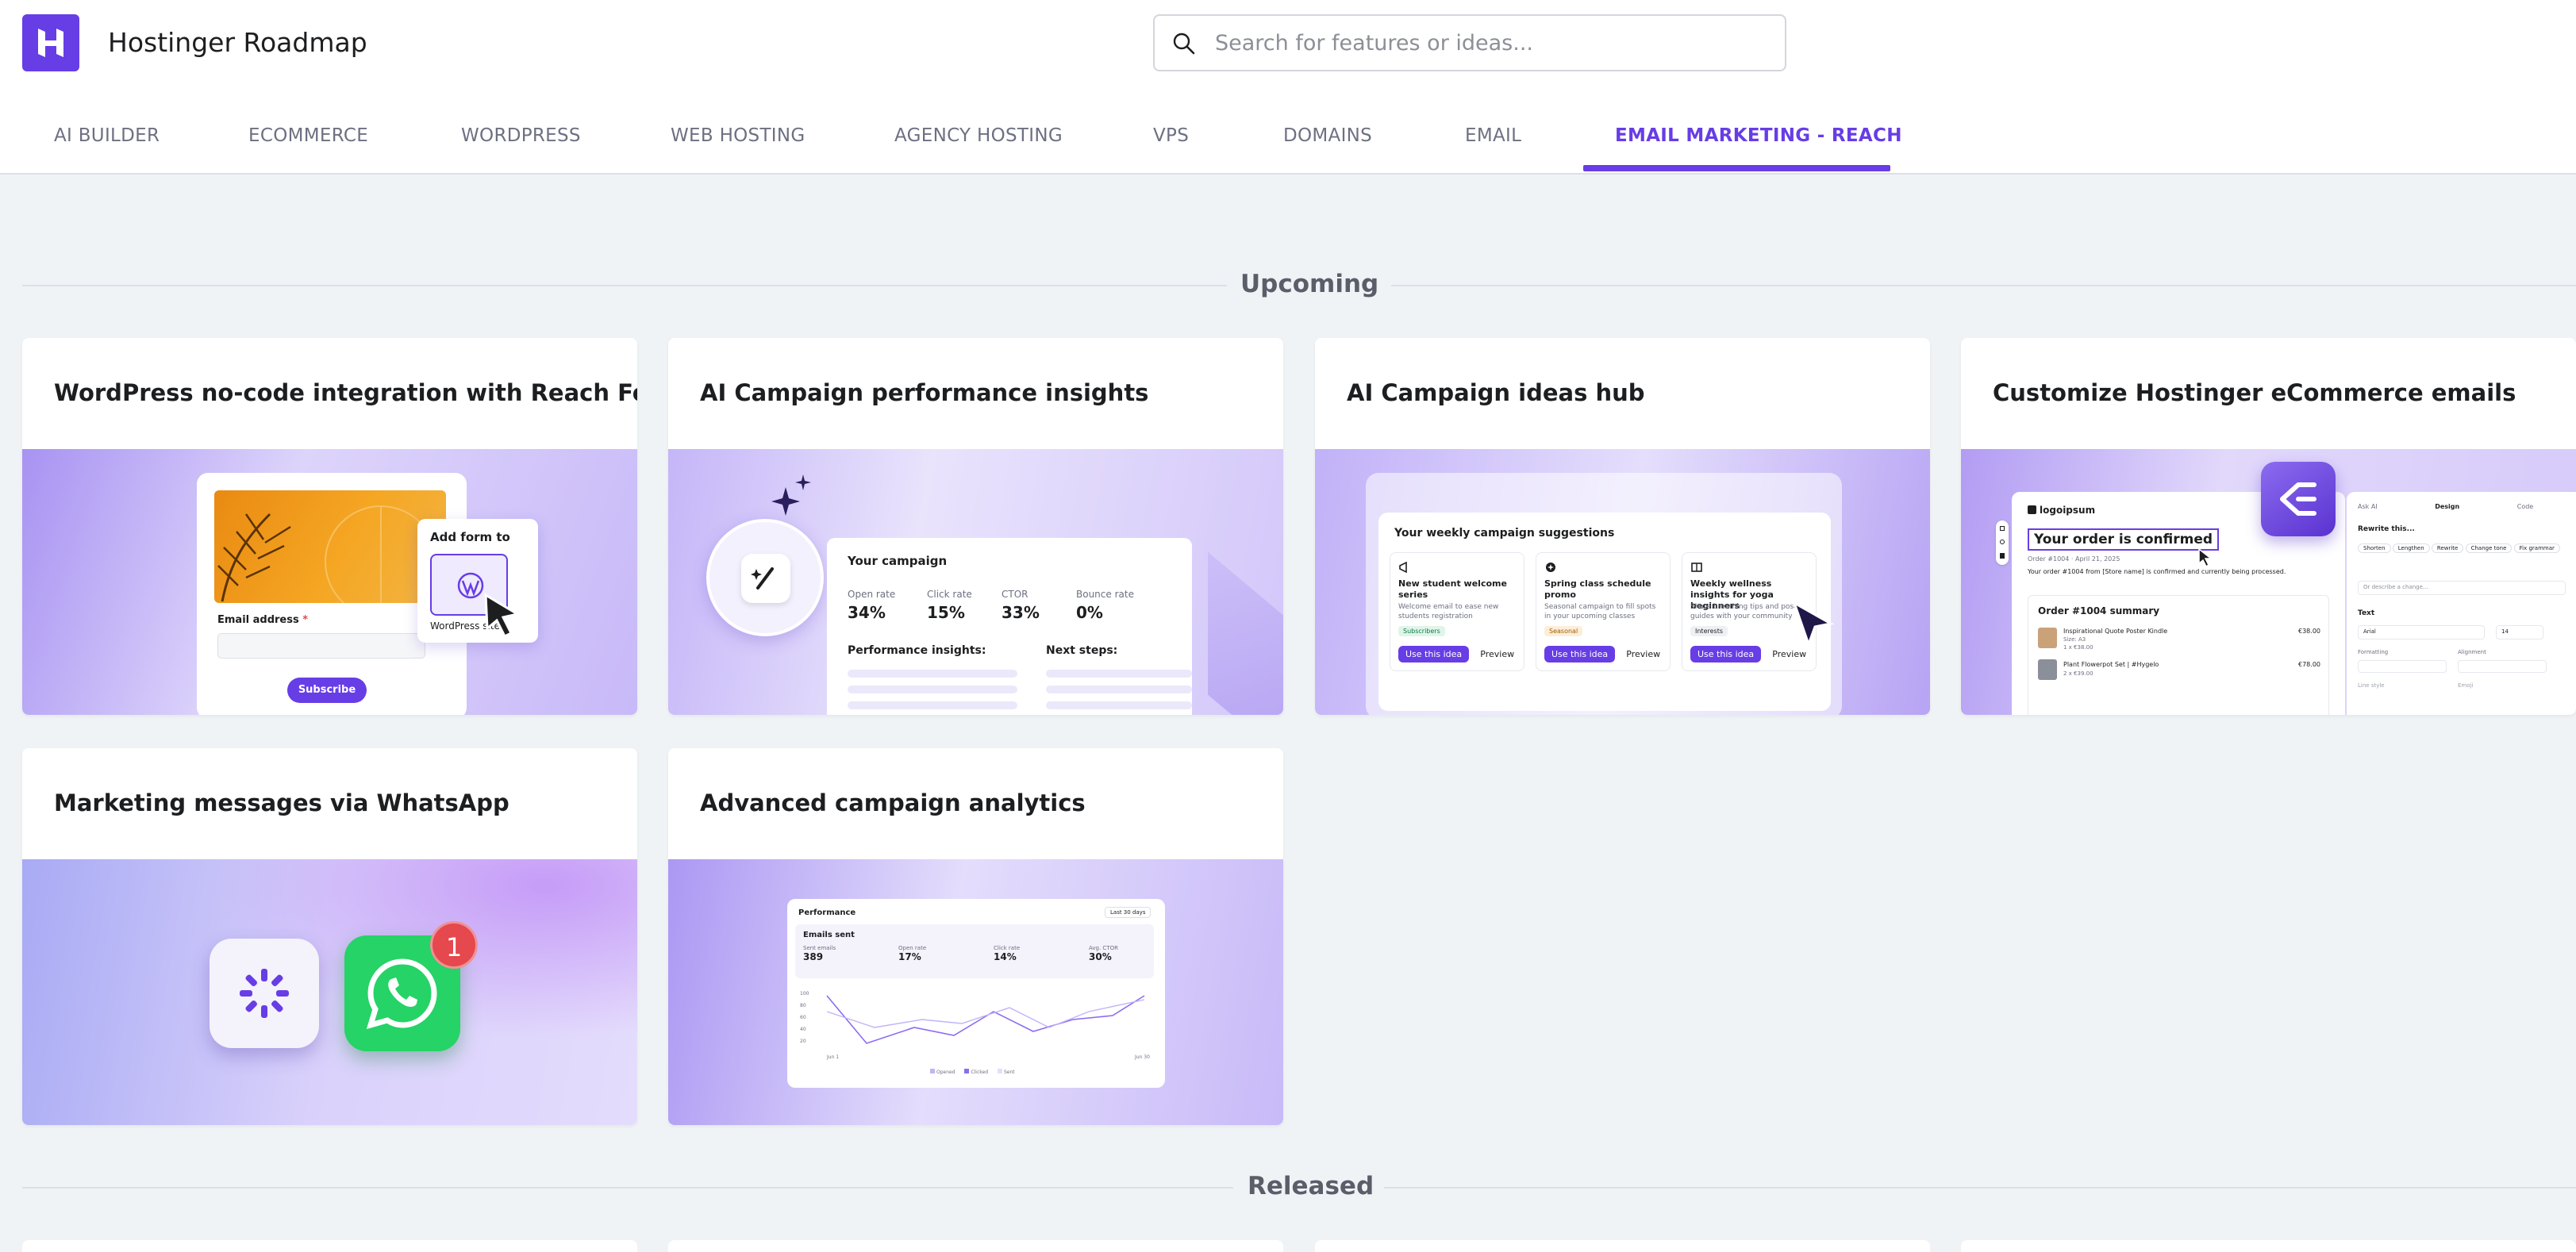  Describe the element at coordinates (978, 138) in the screenshot. I see `tab-agency-hosting: AGENCY HOSTING` at that location.